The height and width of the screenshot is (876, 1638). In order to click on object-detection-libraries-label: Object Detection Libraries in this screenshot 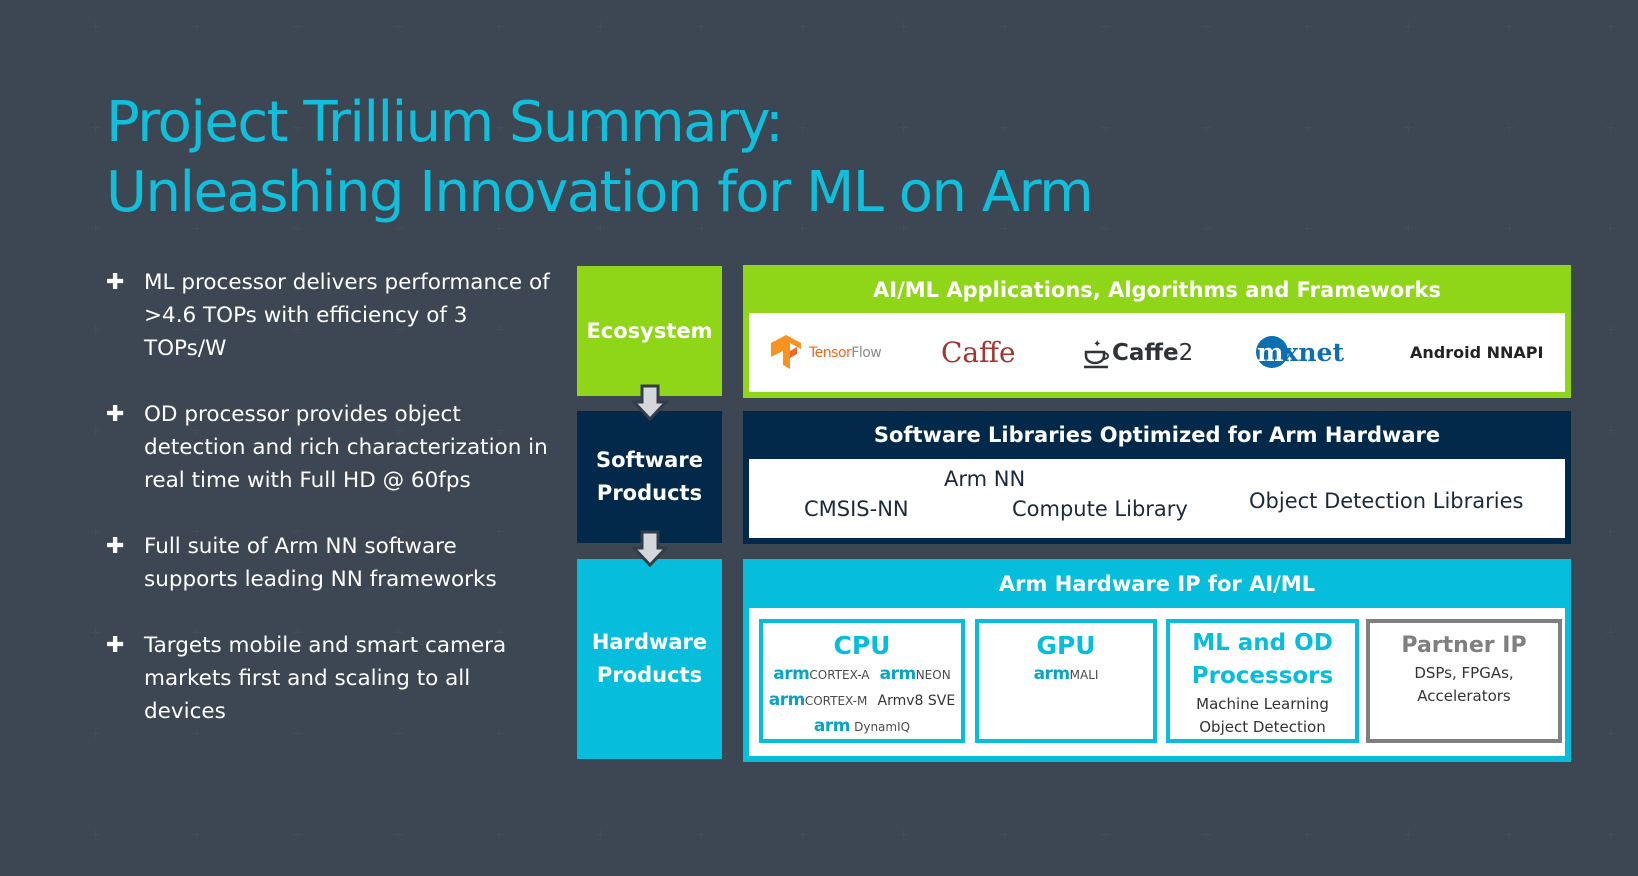, I will do `click(1386, 501)`.